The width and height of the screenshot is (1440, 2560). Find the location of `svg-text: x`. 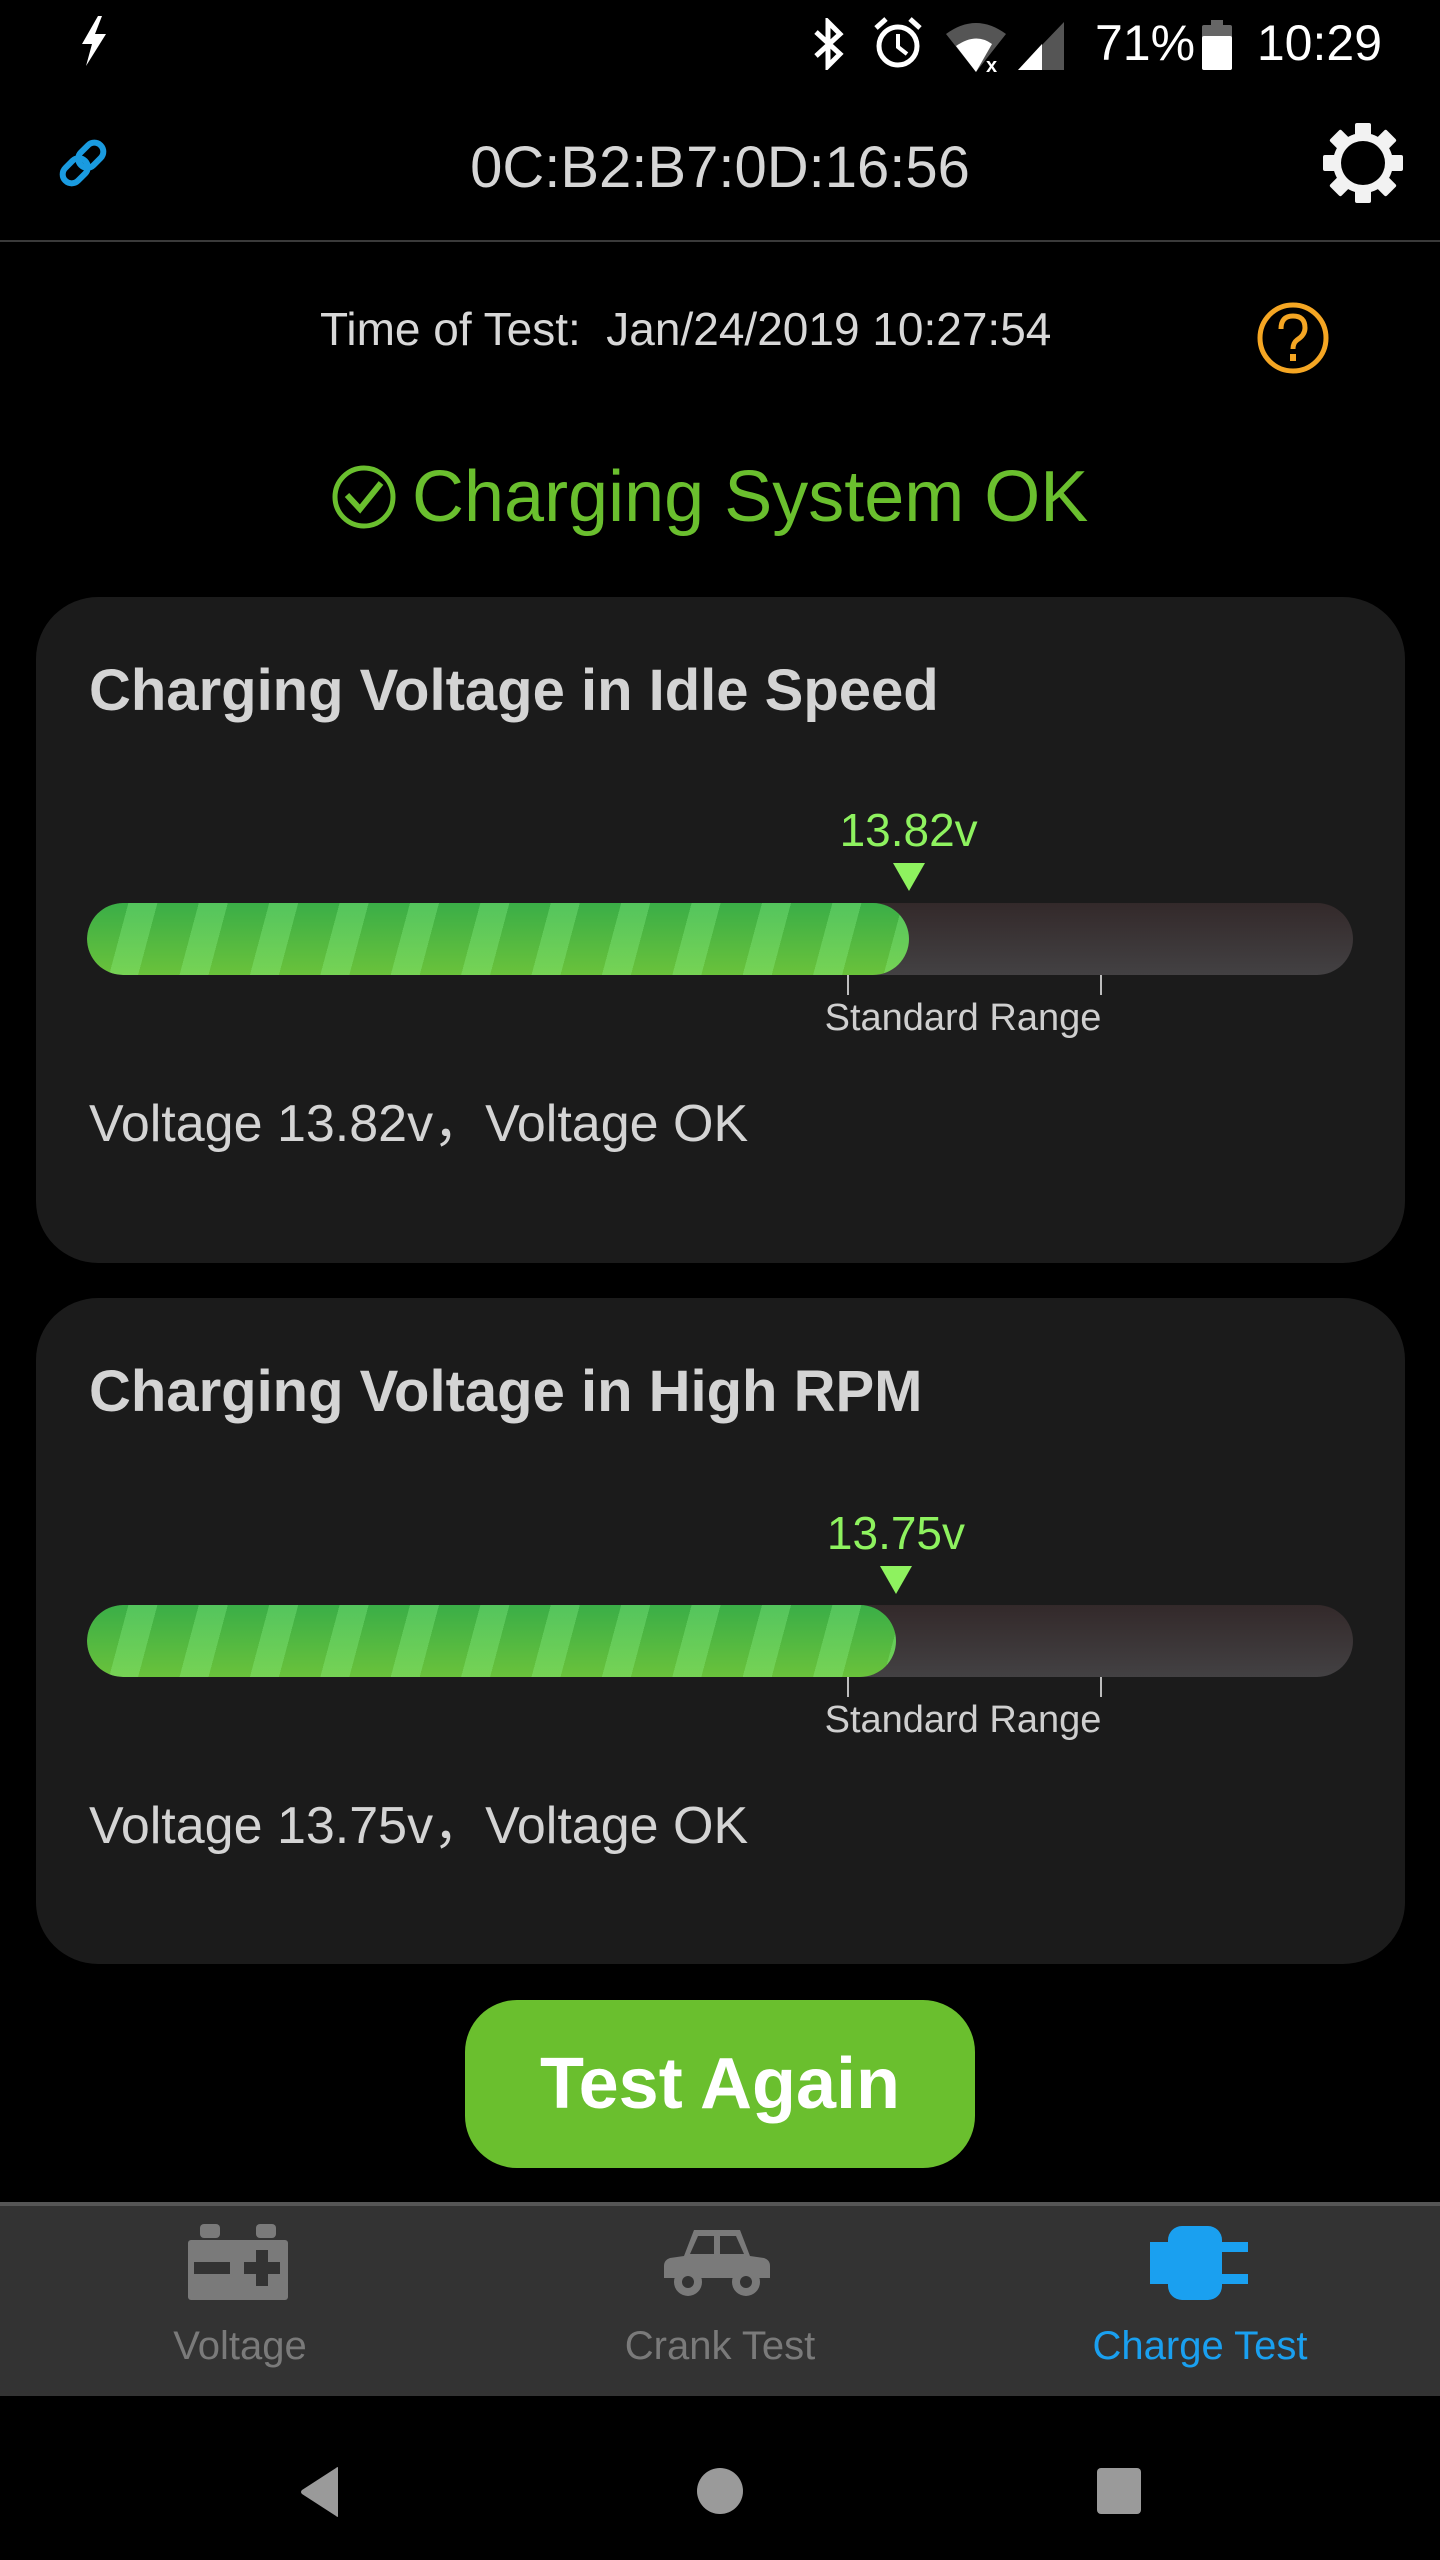

svg-text: x is located at coordinates (991, 64).